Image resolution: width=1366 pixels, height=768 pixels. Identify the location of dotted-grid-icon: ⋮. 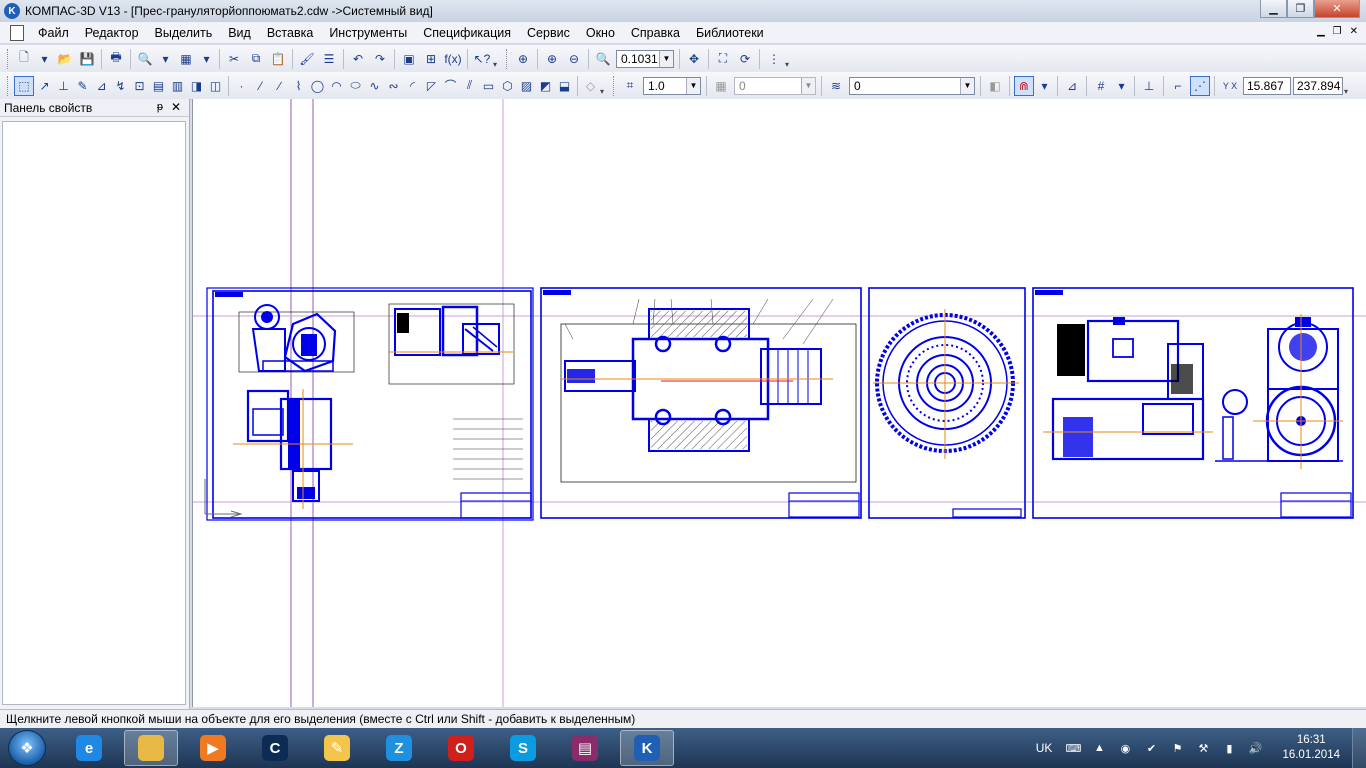
(774, 59).